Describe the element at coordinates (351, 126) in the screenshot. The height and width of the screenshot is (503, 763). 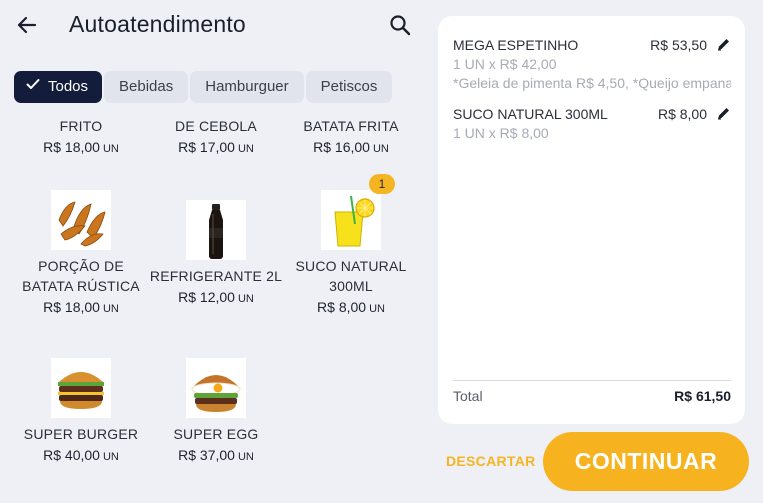
I see `product-name: BATATA FRITA` at that location.